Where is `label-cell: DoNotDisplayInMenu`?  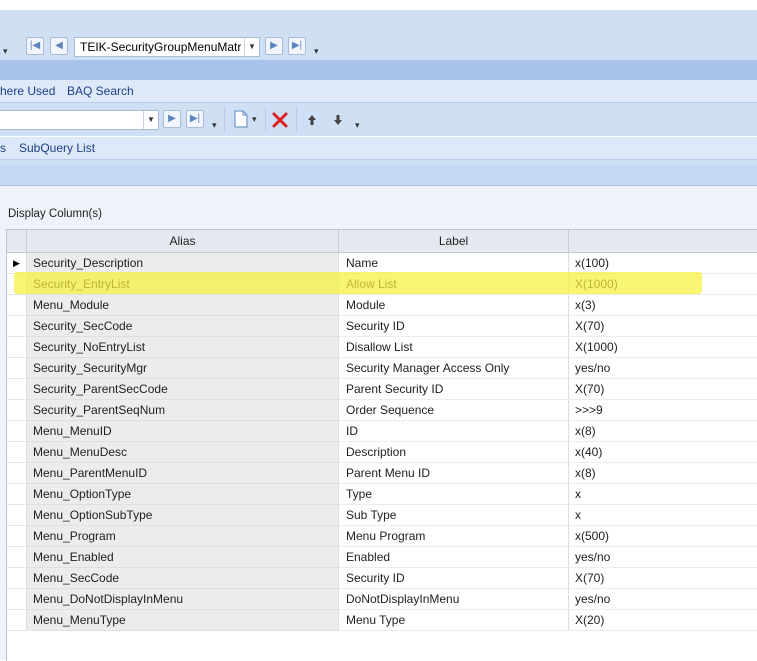 label-cell: DoNotDisplayInMenu is located at coordinates (454, 599).